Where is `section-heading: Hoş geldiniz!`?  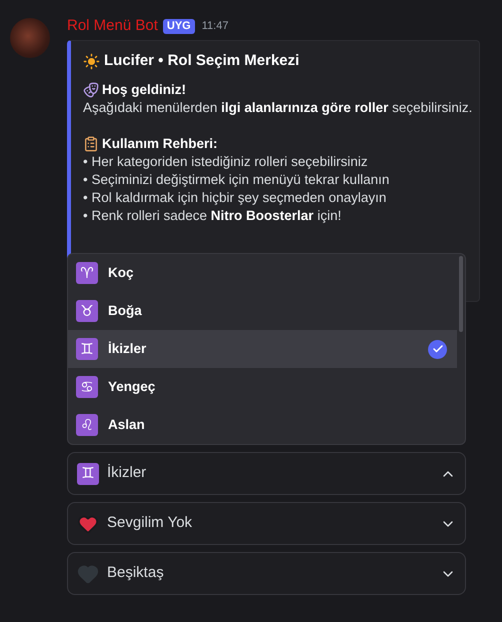 section-heading: Hoş geldiniz! is located at coordinates (144, 90).